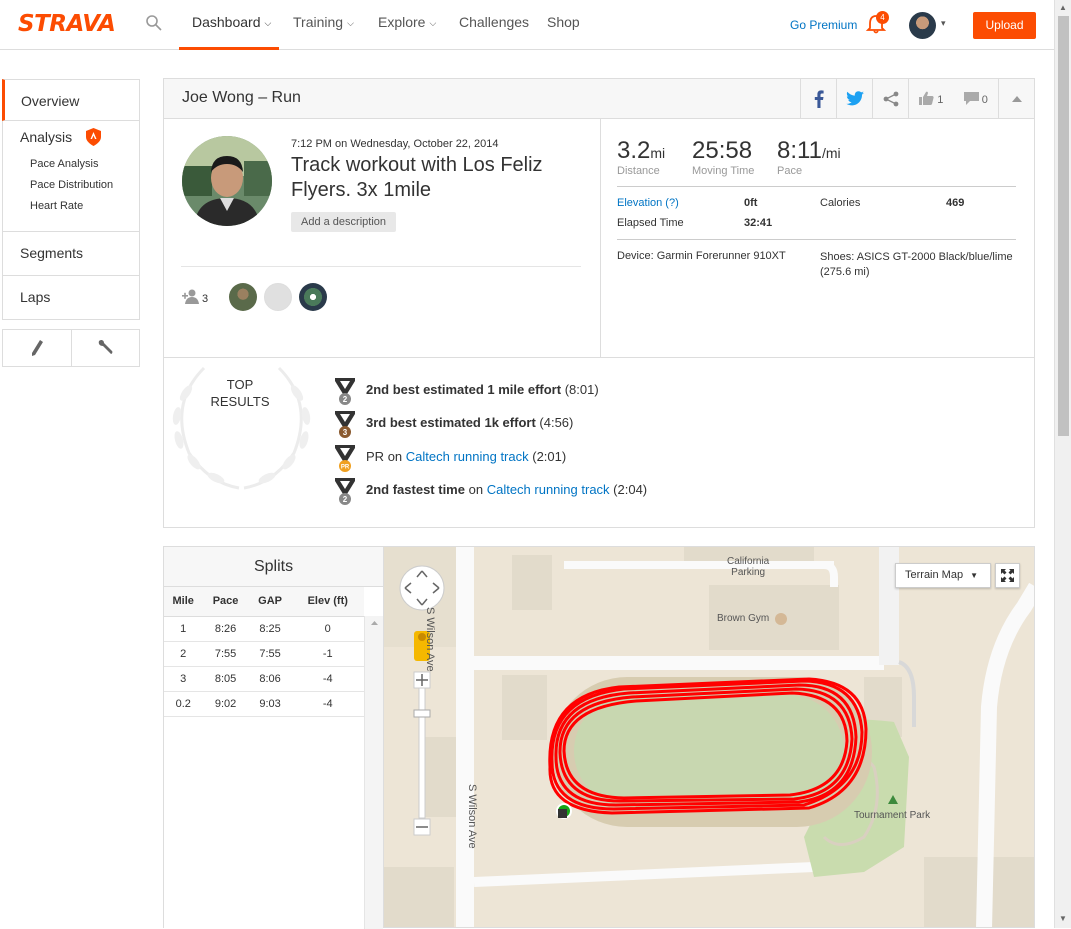 The height and width of the screenshot is (929, 1071). I want to click on twitter-share-button, so click(854, 98).